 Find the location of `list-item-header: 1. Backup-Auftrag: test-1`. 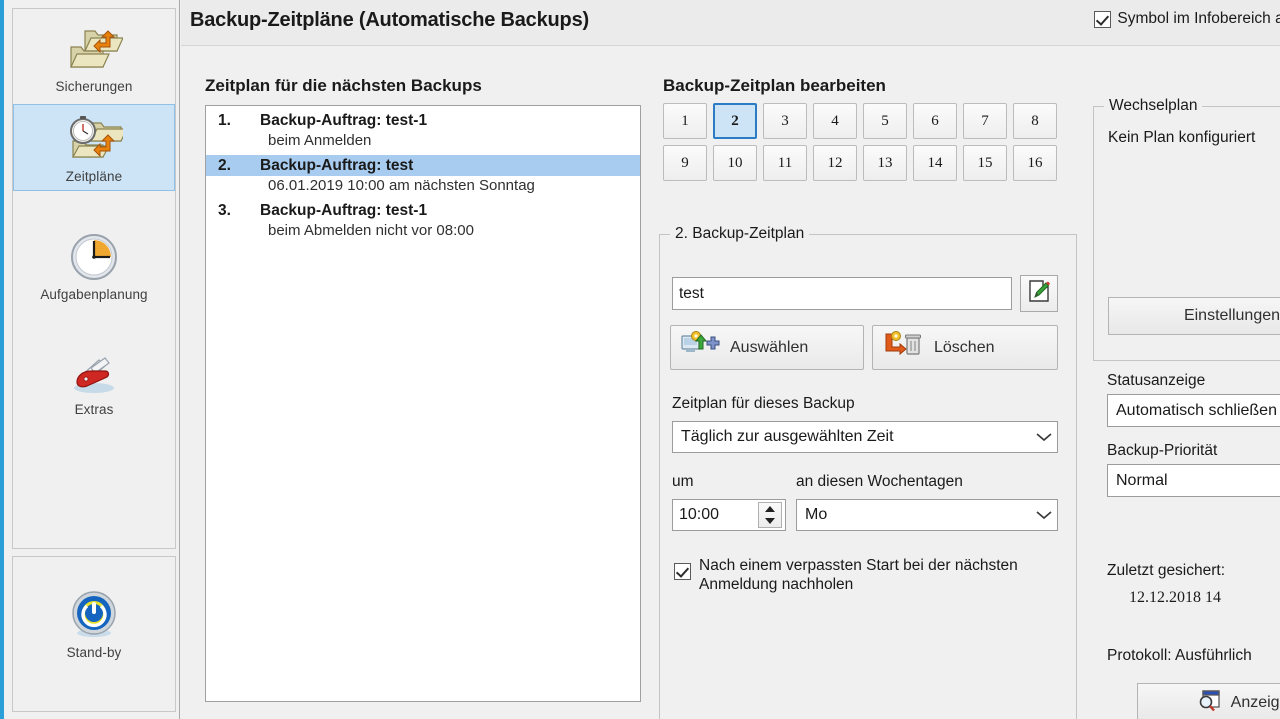

list-item-header: 1. Backup-Auftrag: test-1 is located at coordinates (423, 120).